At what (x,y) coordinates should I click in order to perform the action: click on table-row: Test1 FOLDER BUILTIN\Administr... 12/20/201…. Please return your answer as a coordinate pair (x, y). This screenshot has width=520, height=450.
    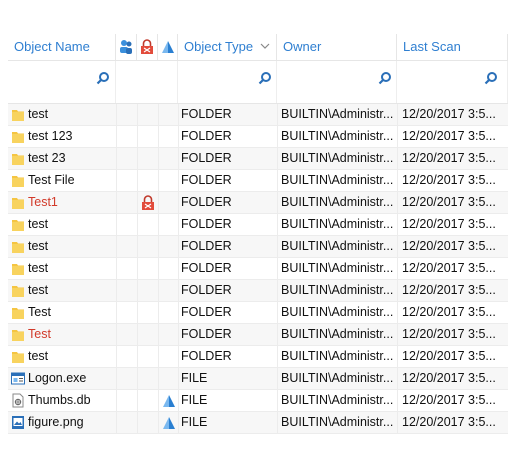
    Looking at the image, I should click on (258, 203).